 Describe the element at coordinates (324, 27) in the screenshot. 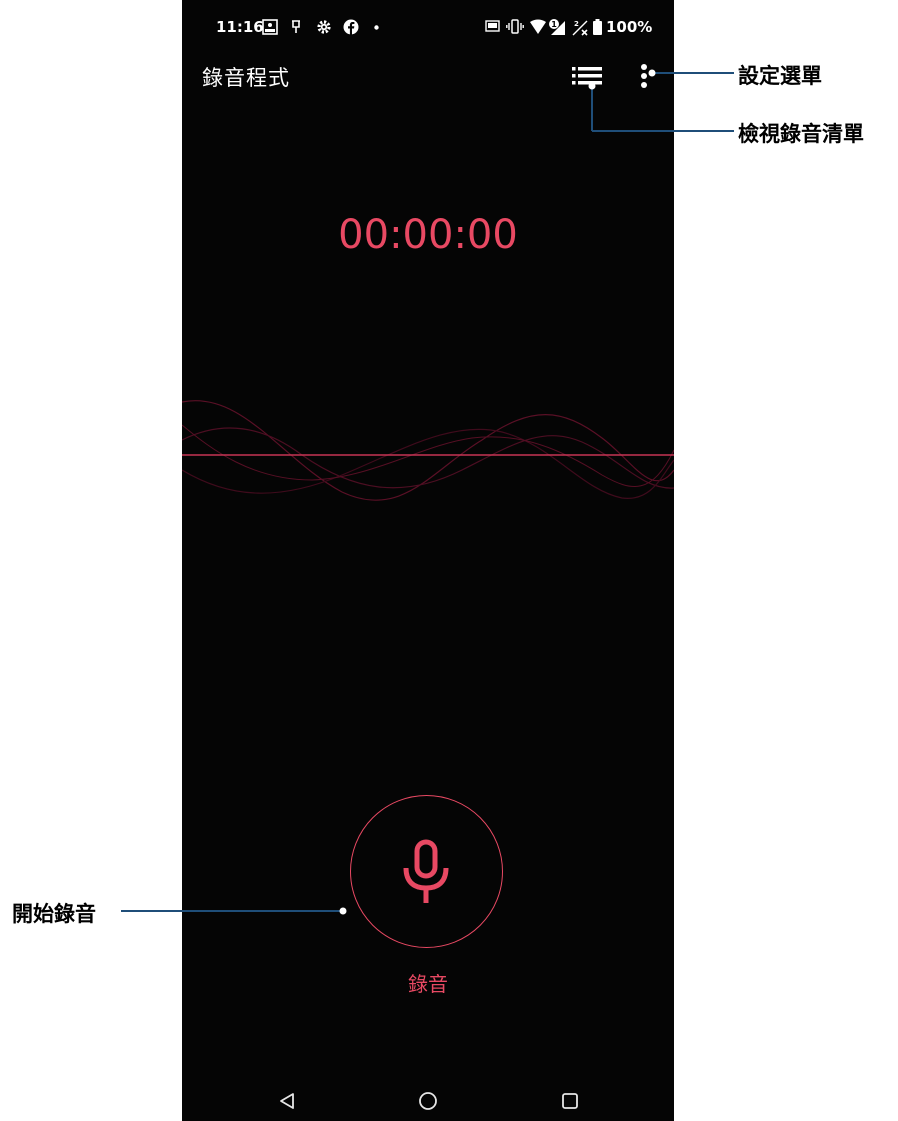

I see `gear-icon` at that location.